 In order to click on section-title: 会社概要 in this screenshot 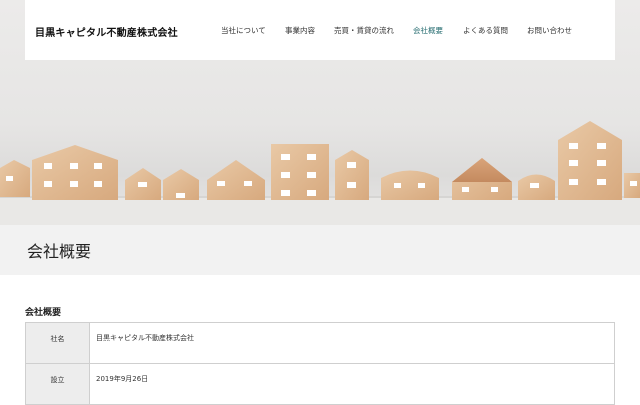, I will do `click(43, 313)`.